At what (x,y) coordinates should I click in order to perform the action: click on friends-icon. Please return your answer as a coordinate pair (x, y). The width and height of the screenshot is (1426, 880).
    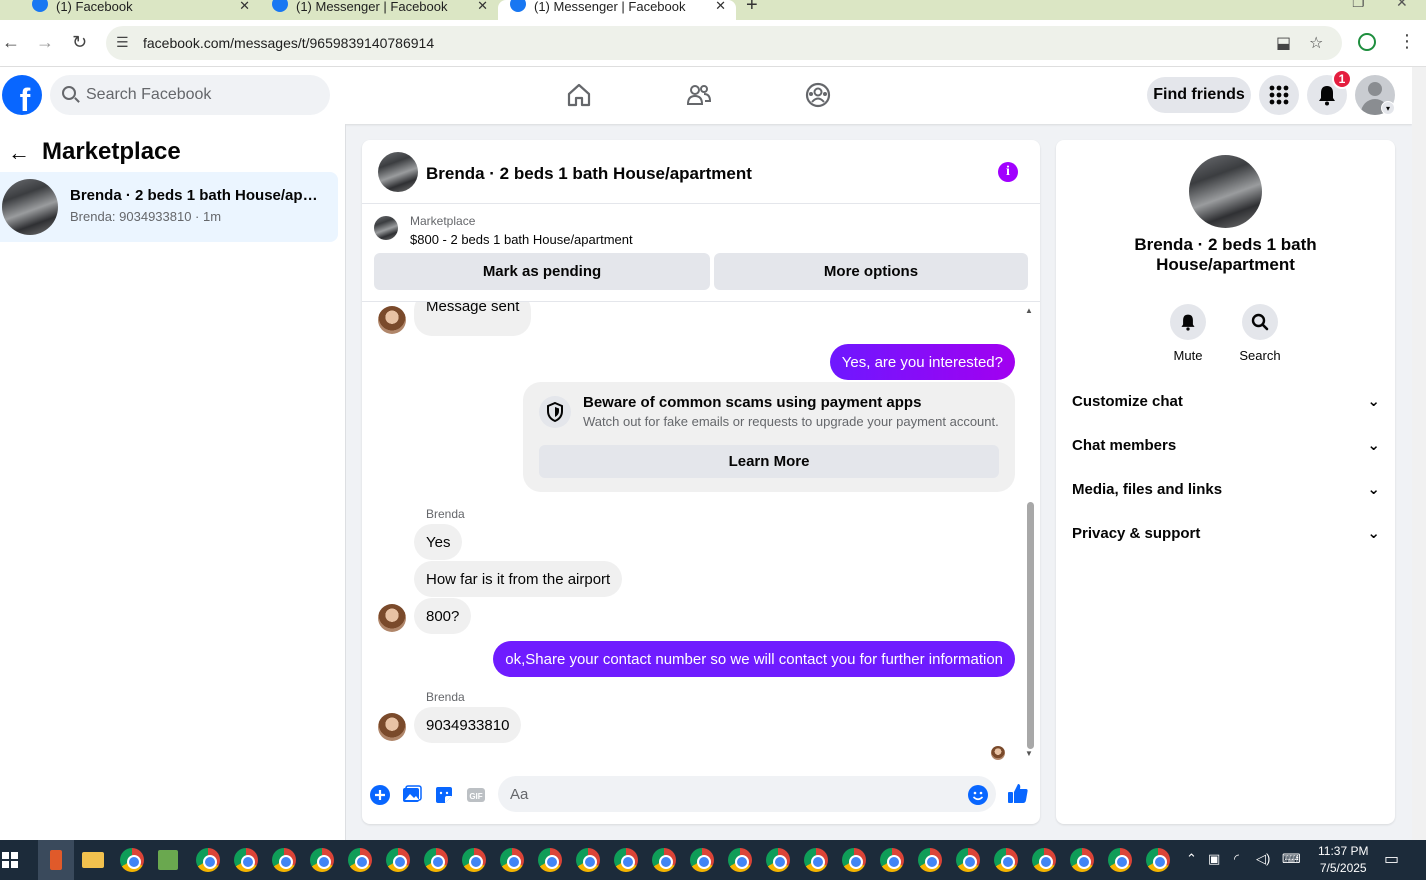
    Looking at the image, I should click on (699, 95).